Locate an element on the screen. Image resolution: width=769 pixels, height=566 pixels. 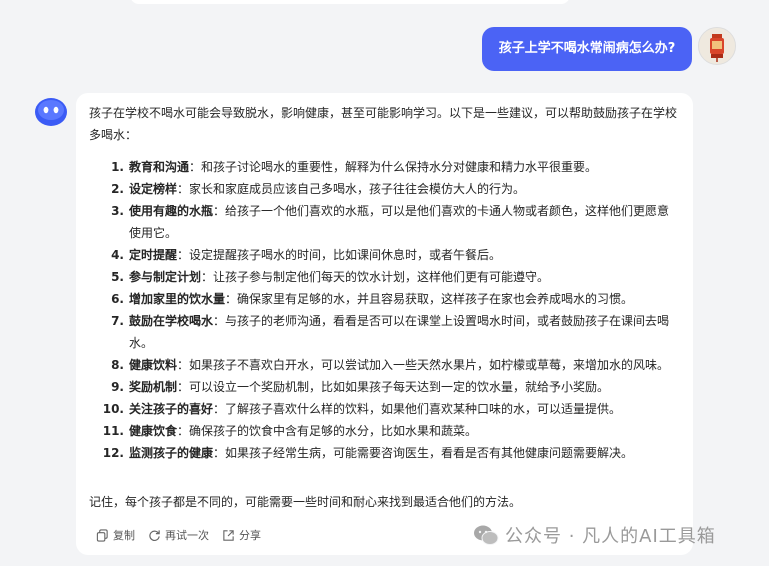
item-text: ：如果孩子经常生病，可能需要咨询医生，看看是否有其他健康问题需要解决。 is located at coordinates (423, 453).